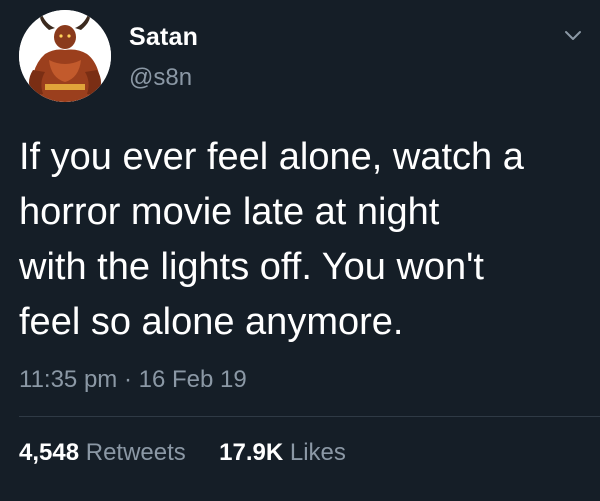 The height and width of the screenshot is (501, 600). What do you see at coordinates (163, 37) in the screenshot?
I see `user-display-name: Satan` at bounding box center [163, 37].